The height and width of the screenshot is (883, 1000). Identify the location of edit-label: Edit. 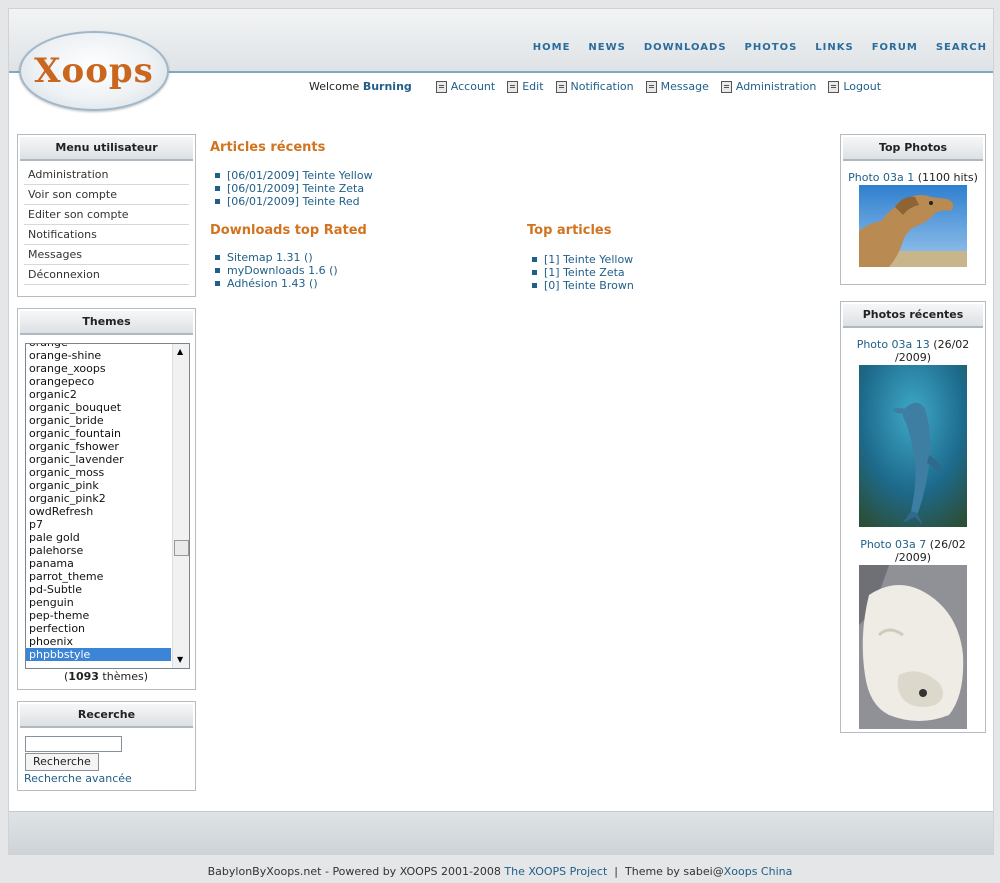
(533, 86).